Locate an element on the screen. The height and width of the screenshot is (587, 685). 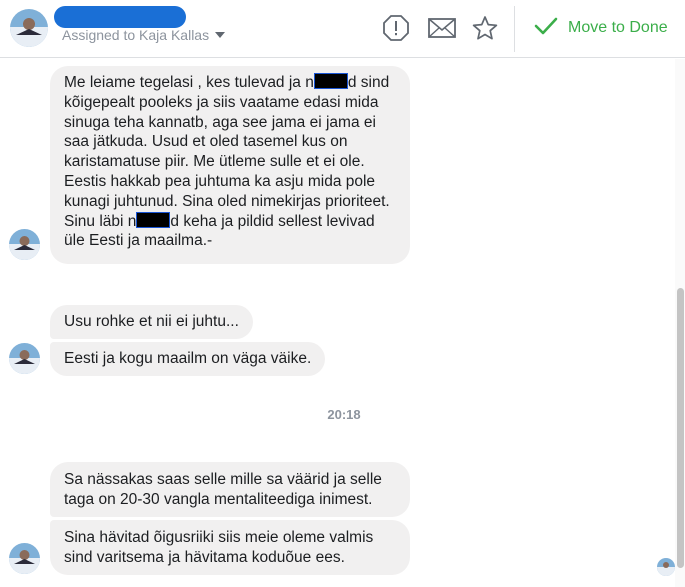
envelope-icon is located at coordinates (442, 28).